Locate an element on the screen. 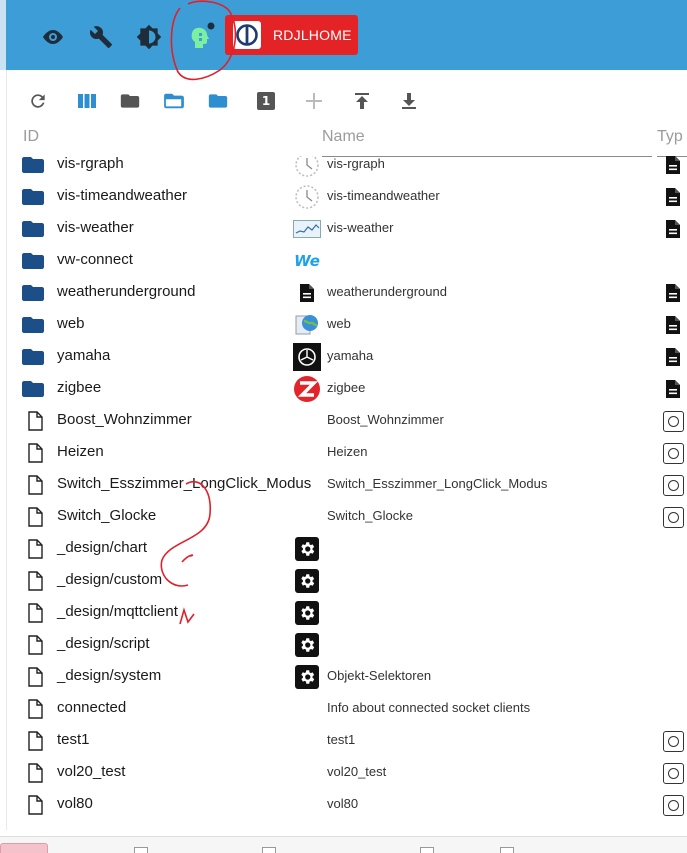 The width and height of the screenshot is (687, 853). zigbee-logo-icon is located at coordinates (307, 389).